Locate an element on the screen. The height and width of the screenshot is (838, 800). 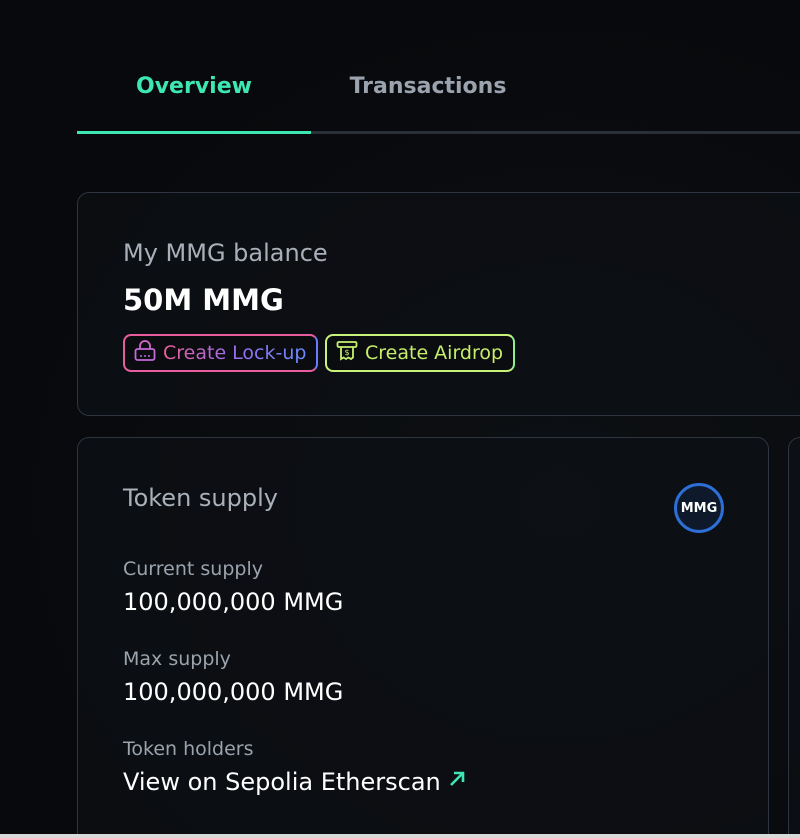
etherscan-link-label: View on Sepolia Etherscan is located at coordinates (282, 782).